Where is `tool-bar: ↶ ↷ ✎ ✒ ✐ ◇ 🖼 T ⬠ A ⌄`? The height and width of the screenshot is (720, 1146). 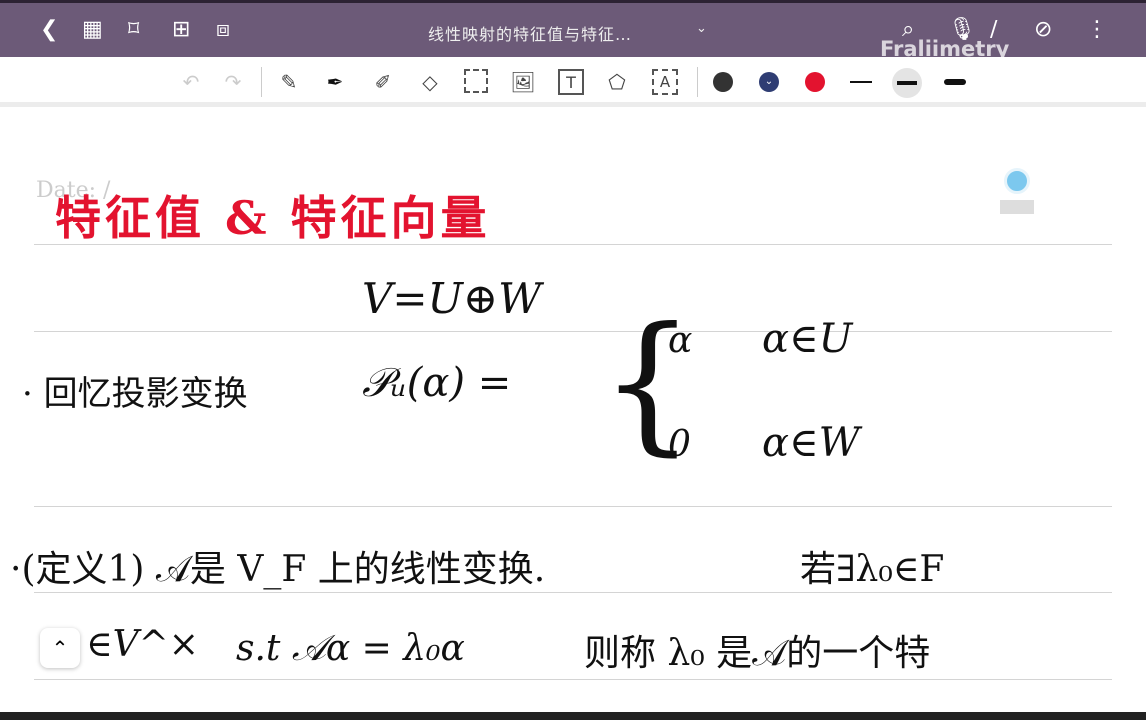
tool-bar: ↶ ↷ ✎ ✒ ✐ ◇ 🖼 T ⬠ A ⌄ is located at coordinates (573, 82).